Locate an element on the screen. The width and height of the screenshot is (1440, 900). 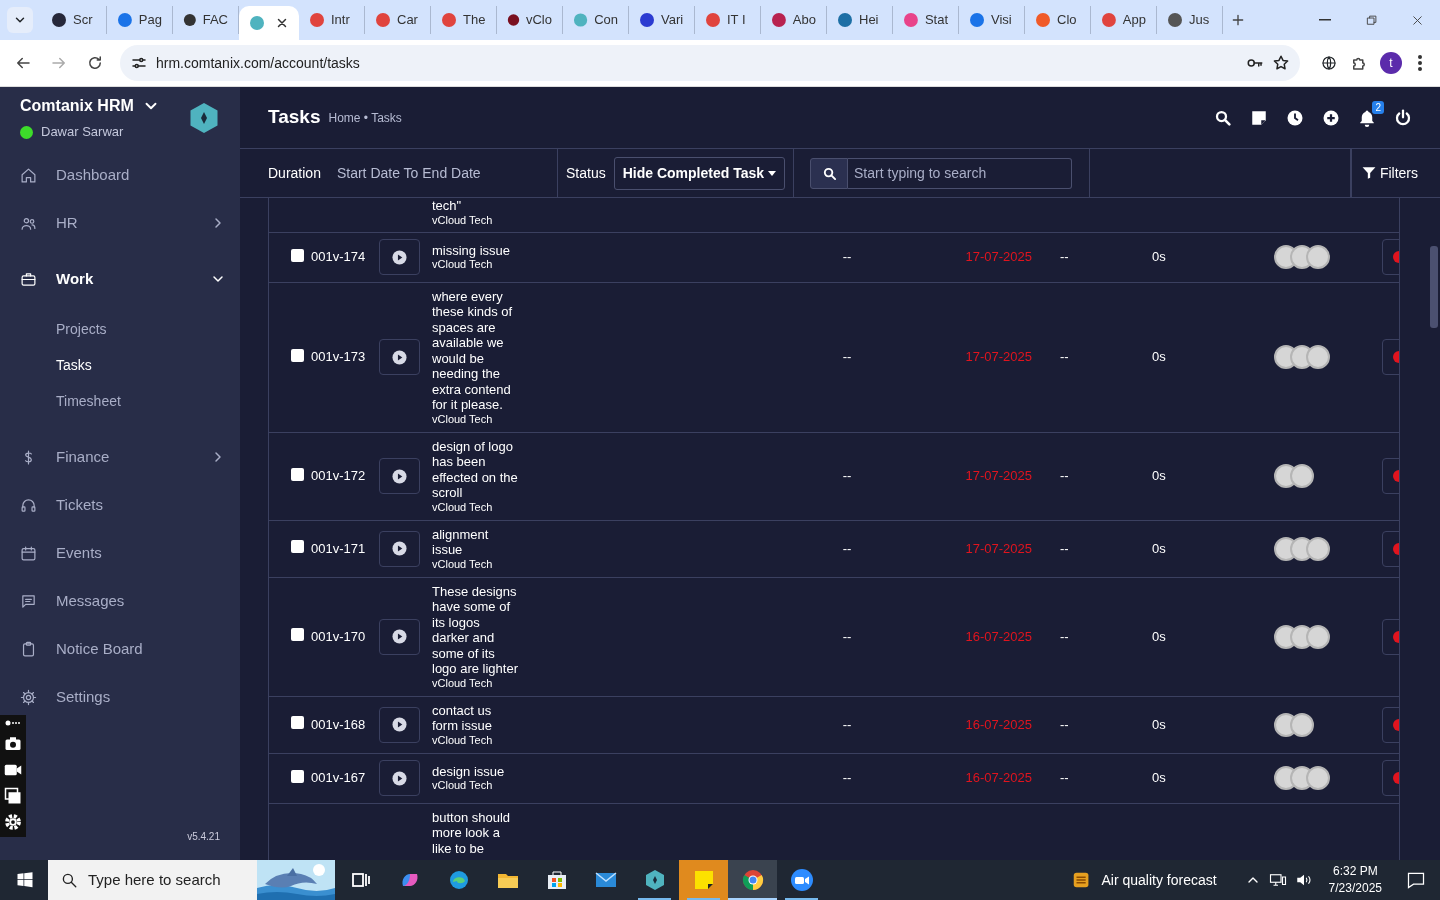
play-icon is located at coordinates (399, 636).